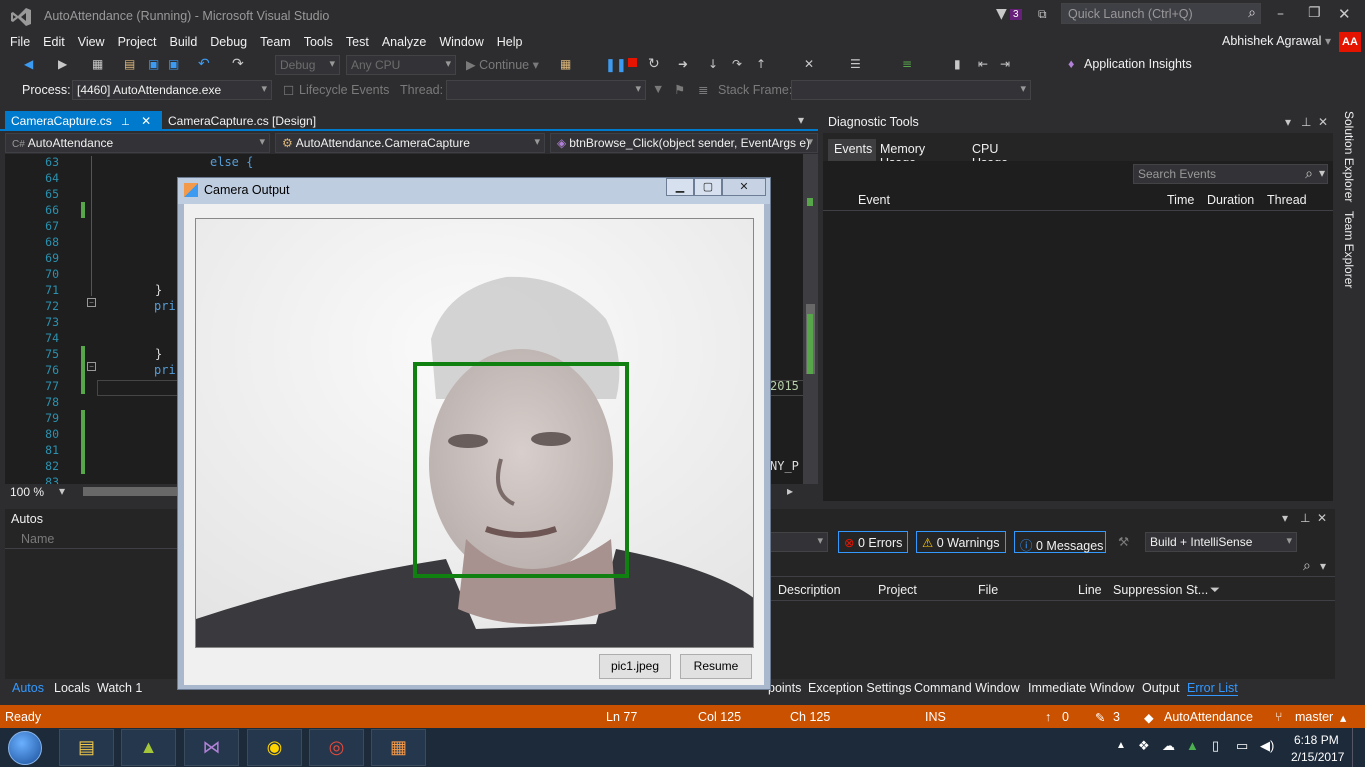  I want to click on branch-dropdown-icon: ▴, so click(1343, 717).